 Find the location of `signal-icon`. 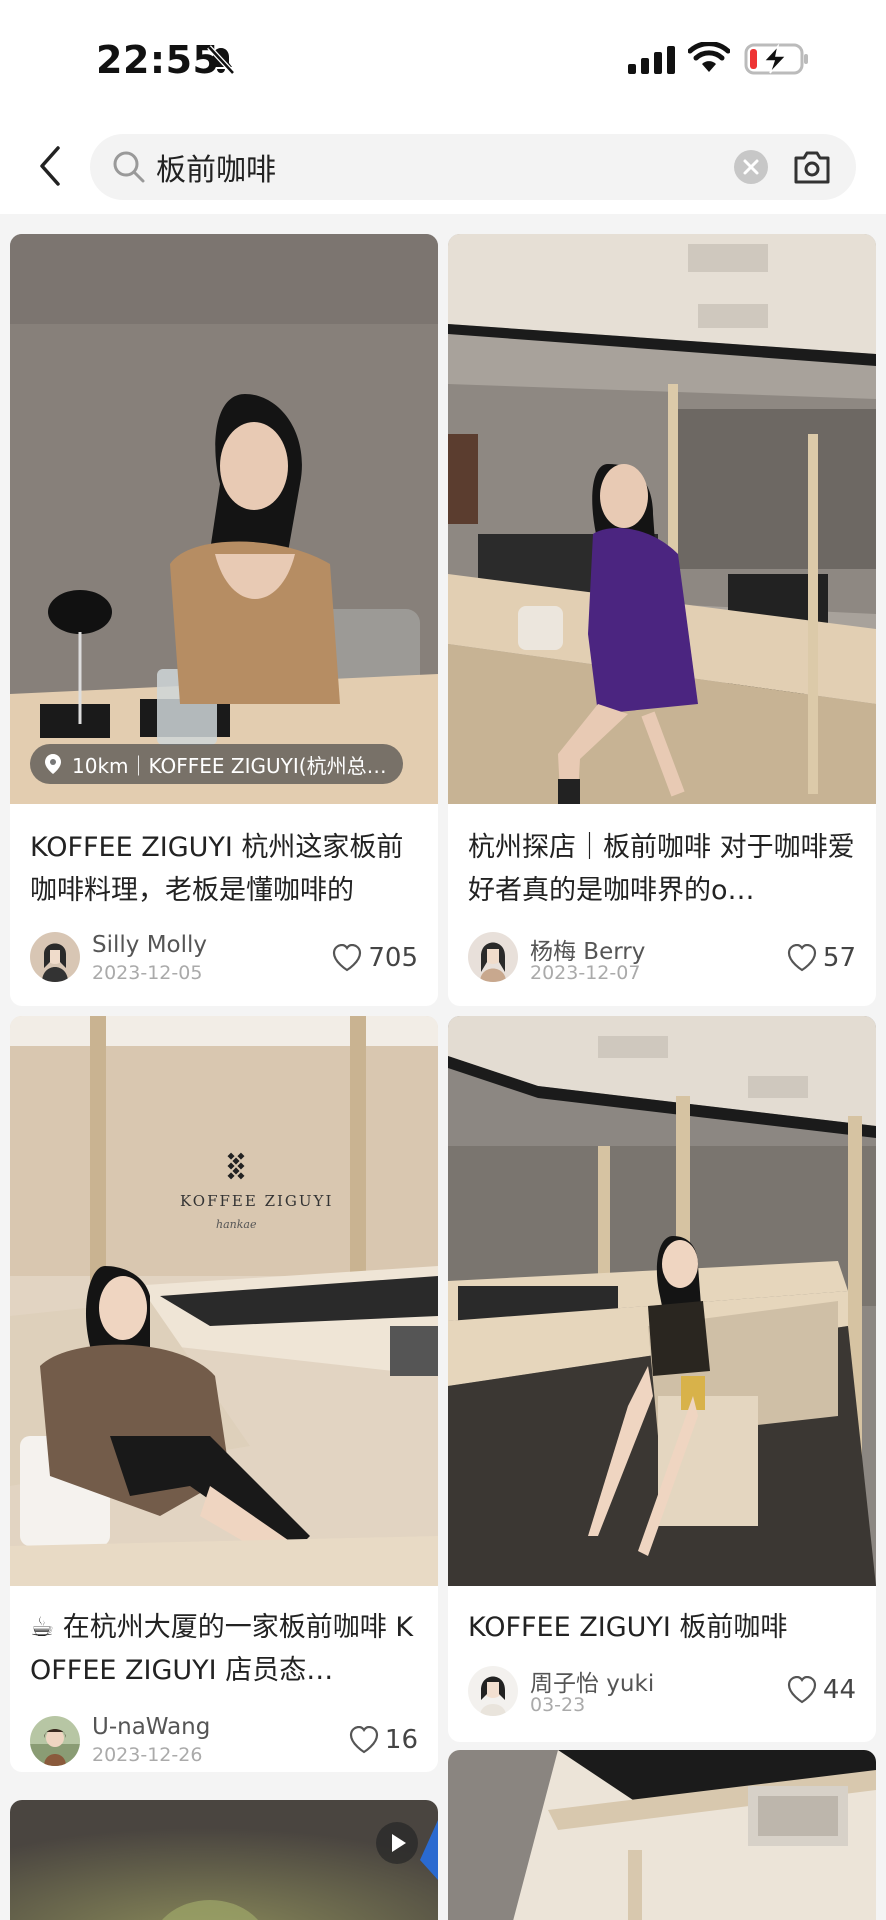

signal-icon is located at coordinates (651, 60).